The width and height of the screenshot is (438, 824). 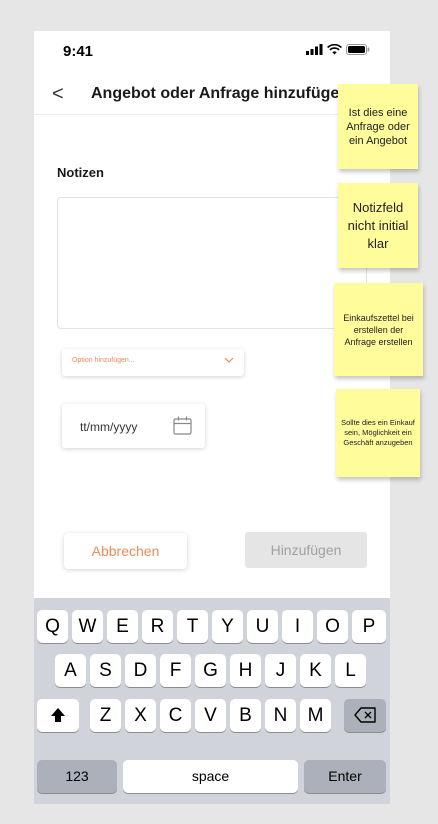 What do you see at coordinates (358, 49) in the screenshot?
I see `battery-icon` at bounding box center [358, 49].